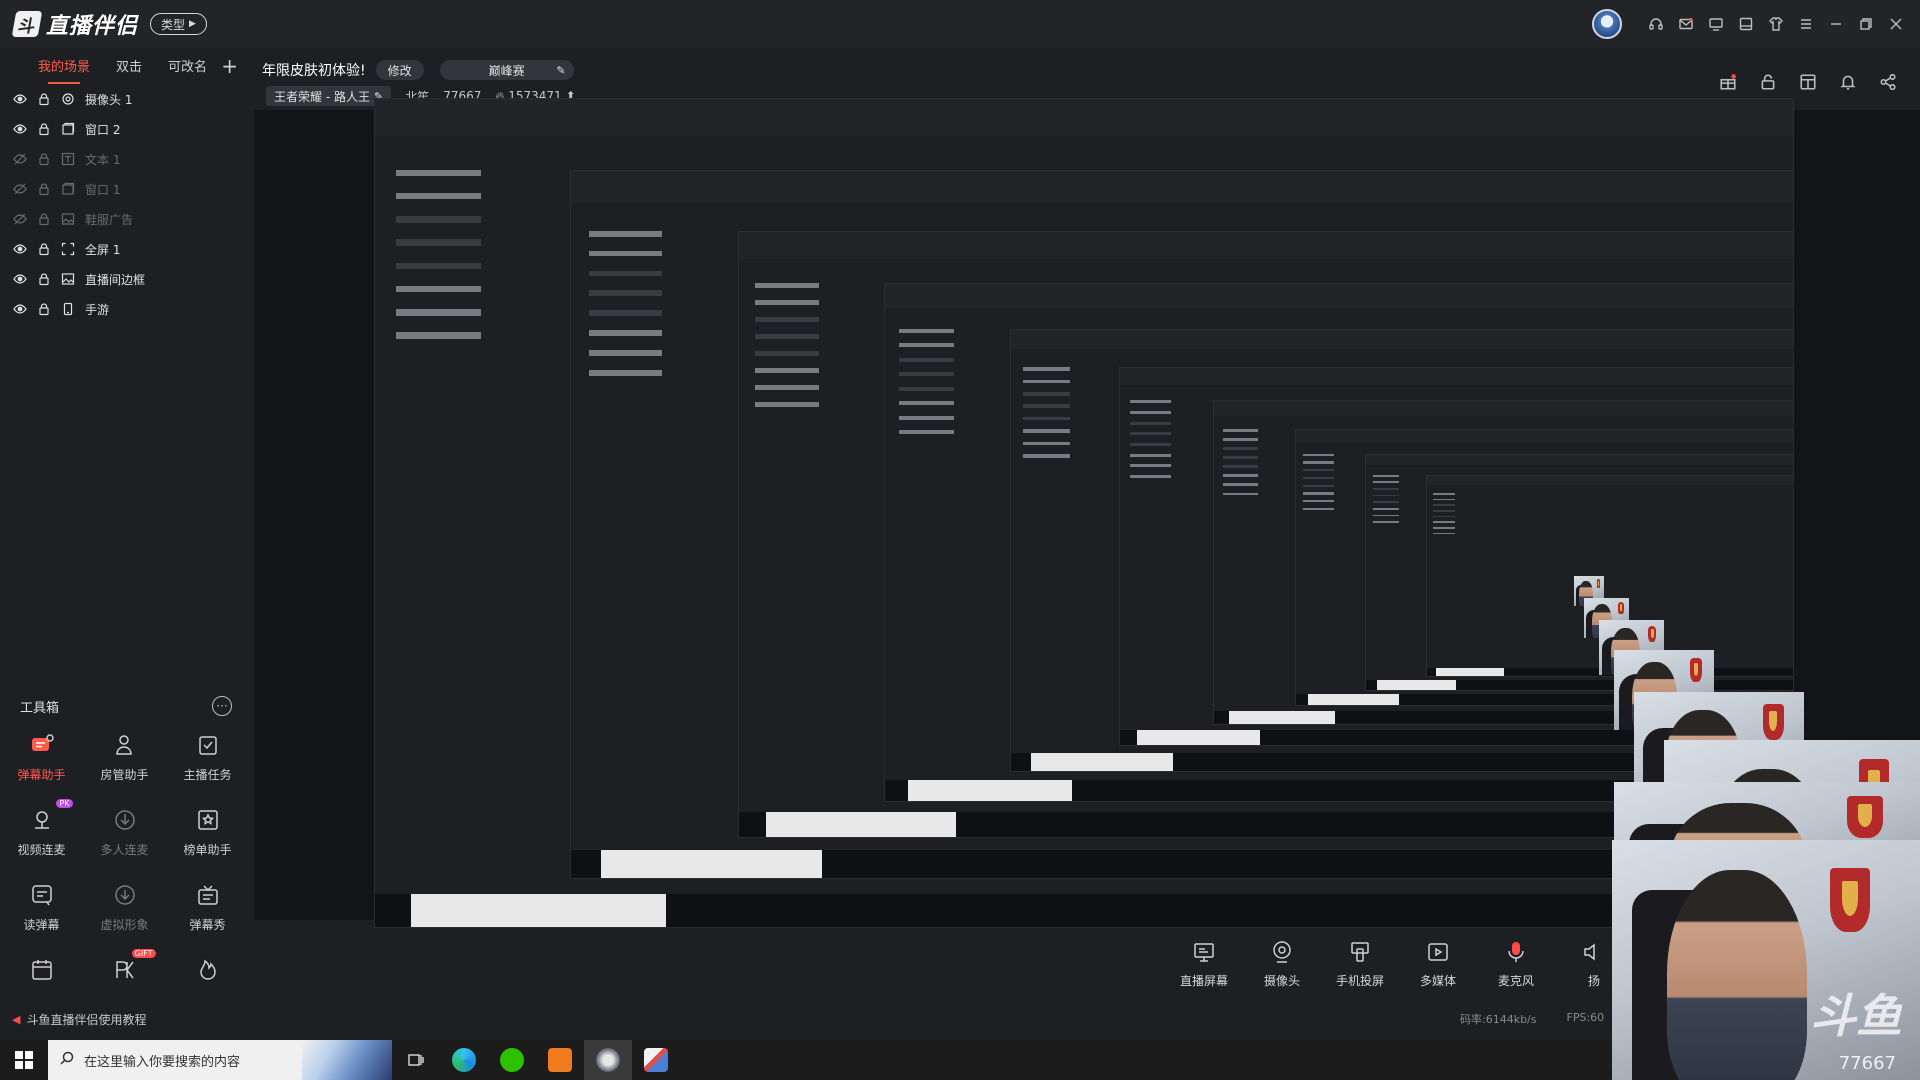 Image resolution: width=1920 pixels, height=1080 pixels. I want to click on source-item: 手游, so click(125, 309).